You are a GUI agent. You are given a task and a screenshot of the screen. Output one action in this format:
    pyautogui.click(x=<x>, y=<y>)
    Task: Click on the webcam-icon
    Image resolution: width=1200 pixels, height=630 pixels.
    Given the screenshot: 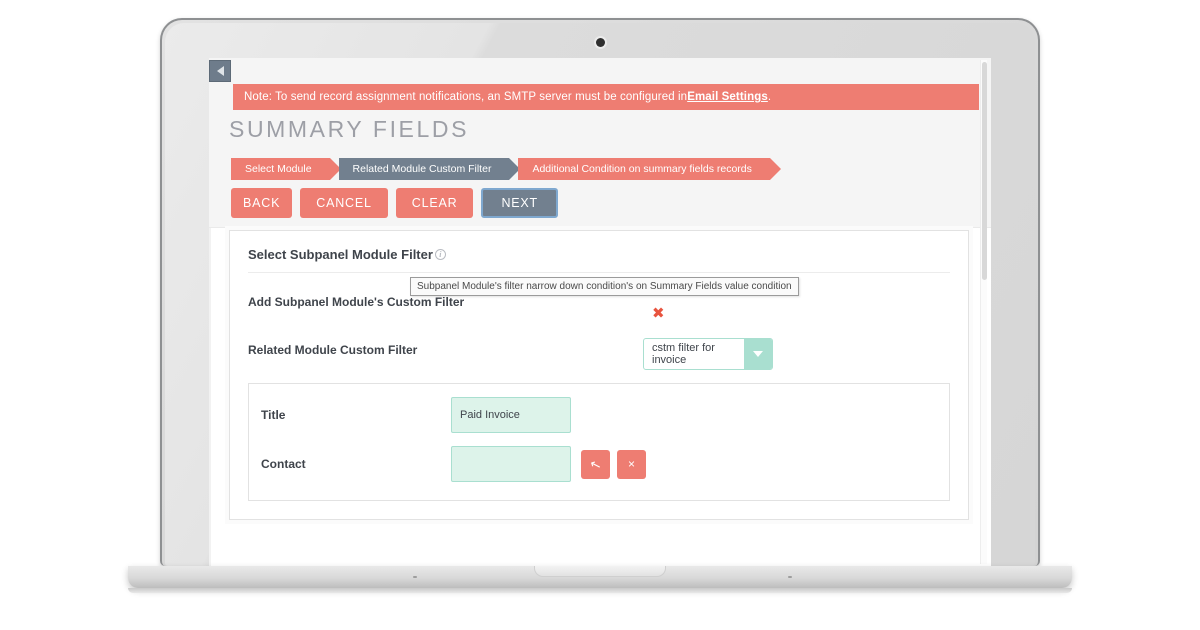 What is the action you would take?
    pyautogui.click(x=600, y=42)
    